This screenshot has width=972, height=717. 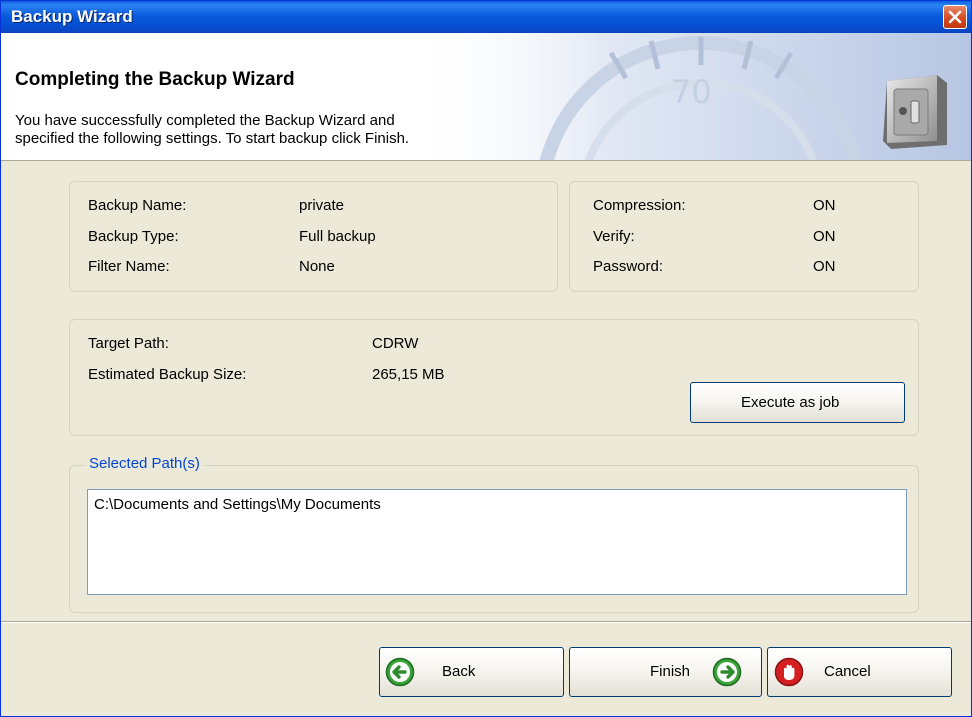 What do you see at coordinates (322, 205) in the screenshot?
I see `backup-name-value: private` at bounding box center [322, 205].